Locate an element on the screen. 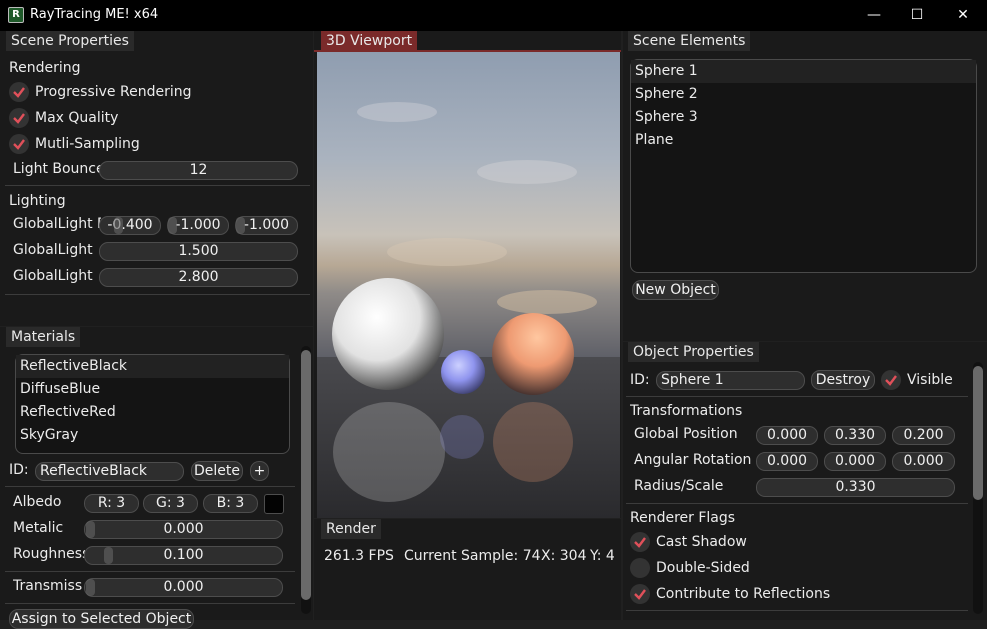 This screenshot has height=629, width=987. multi-sampling-label: Mutli-Sampling is located at coordinates (87, 144).